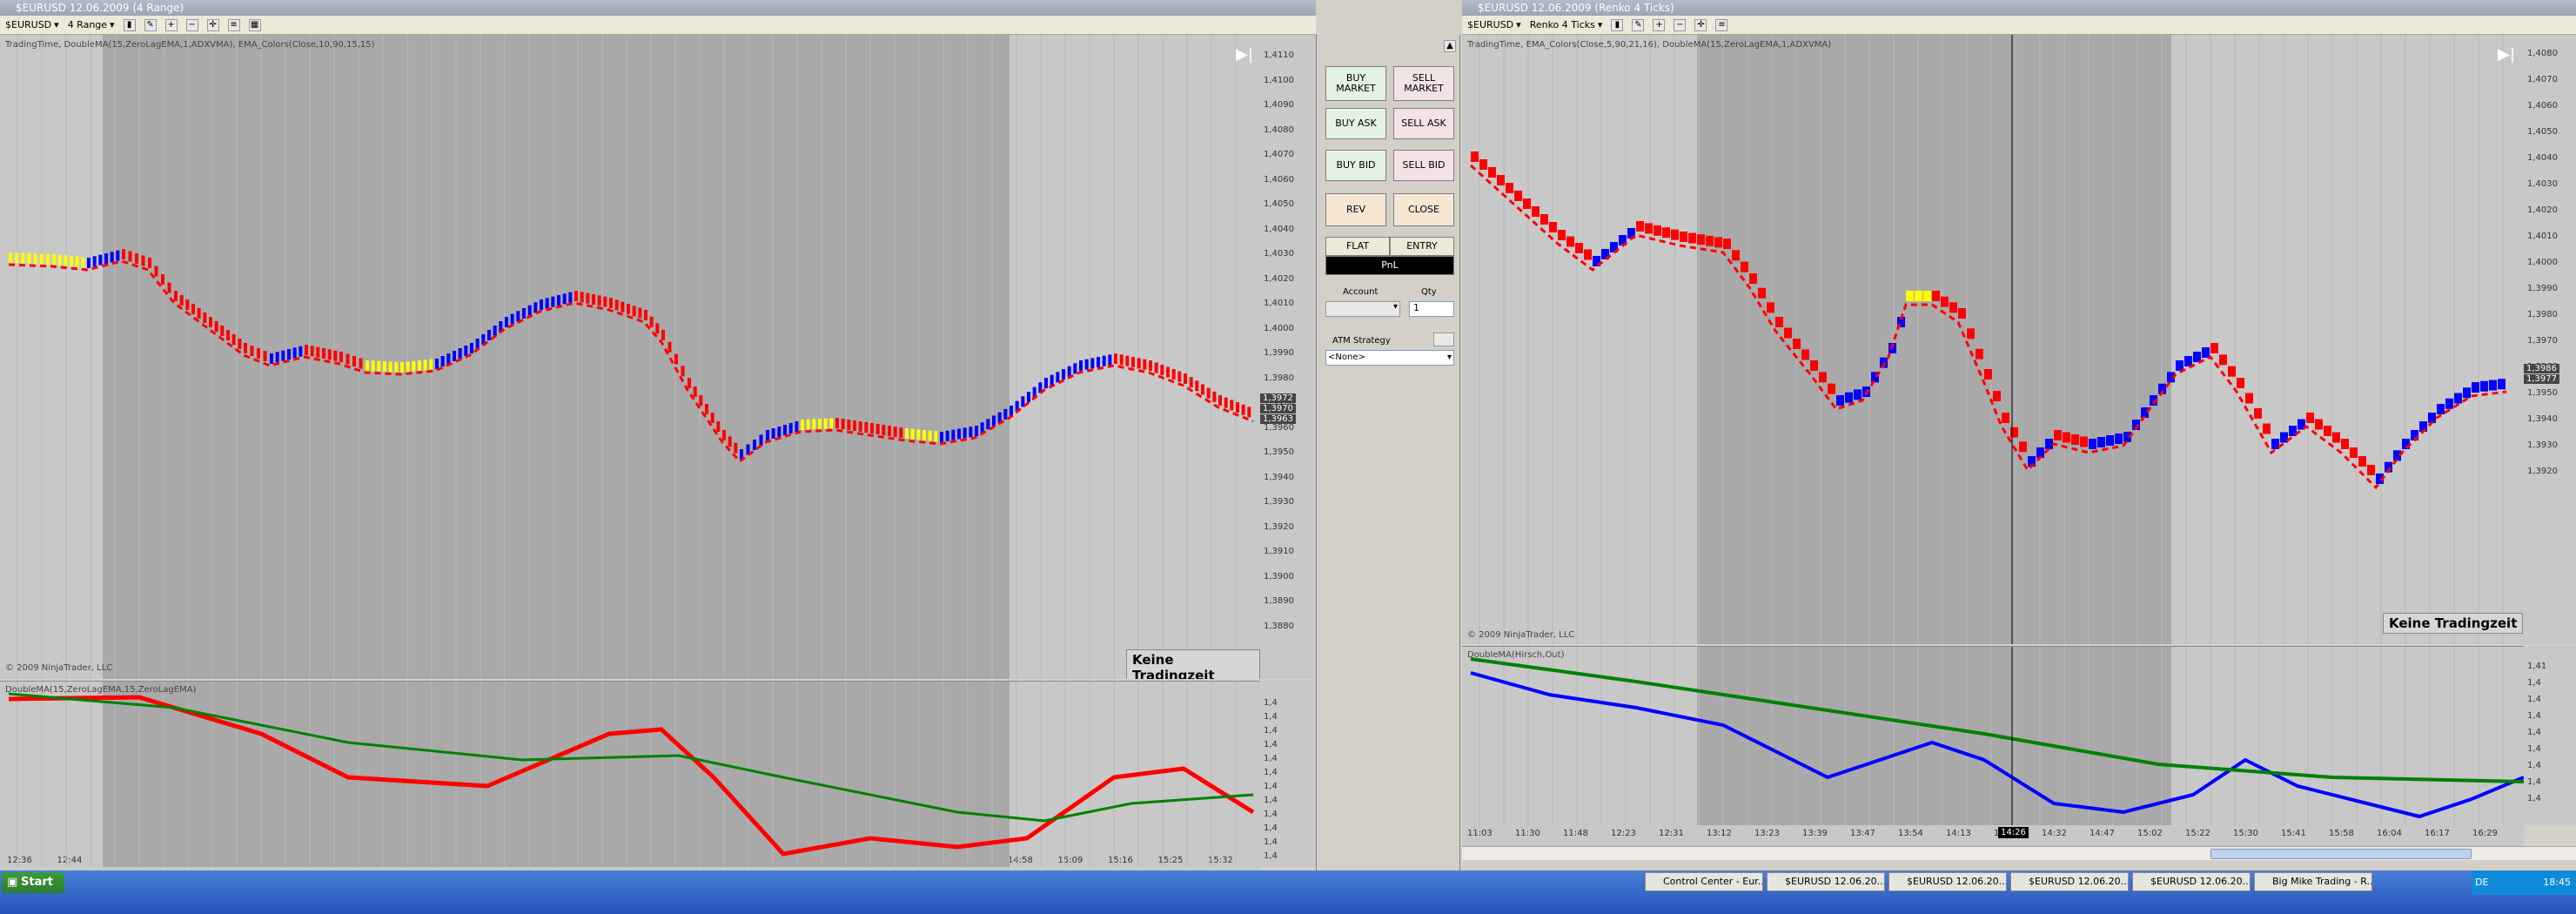 The height and width of the screenshot is (914, 2576). Describe the element at coordinates (1362, 309) in the screenshot. I see `account-select: ▾` at that location.